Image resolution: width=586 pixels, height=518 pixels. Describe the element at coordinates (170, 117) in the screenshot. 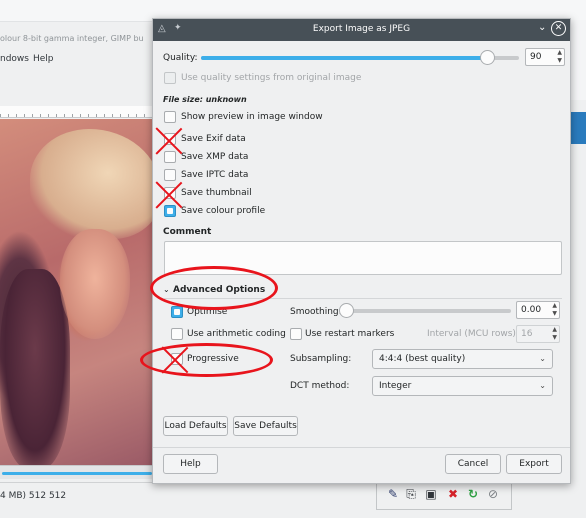

I see `show-preview-checkbox` at that location.